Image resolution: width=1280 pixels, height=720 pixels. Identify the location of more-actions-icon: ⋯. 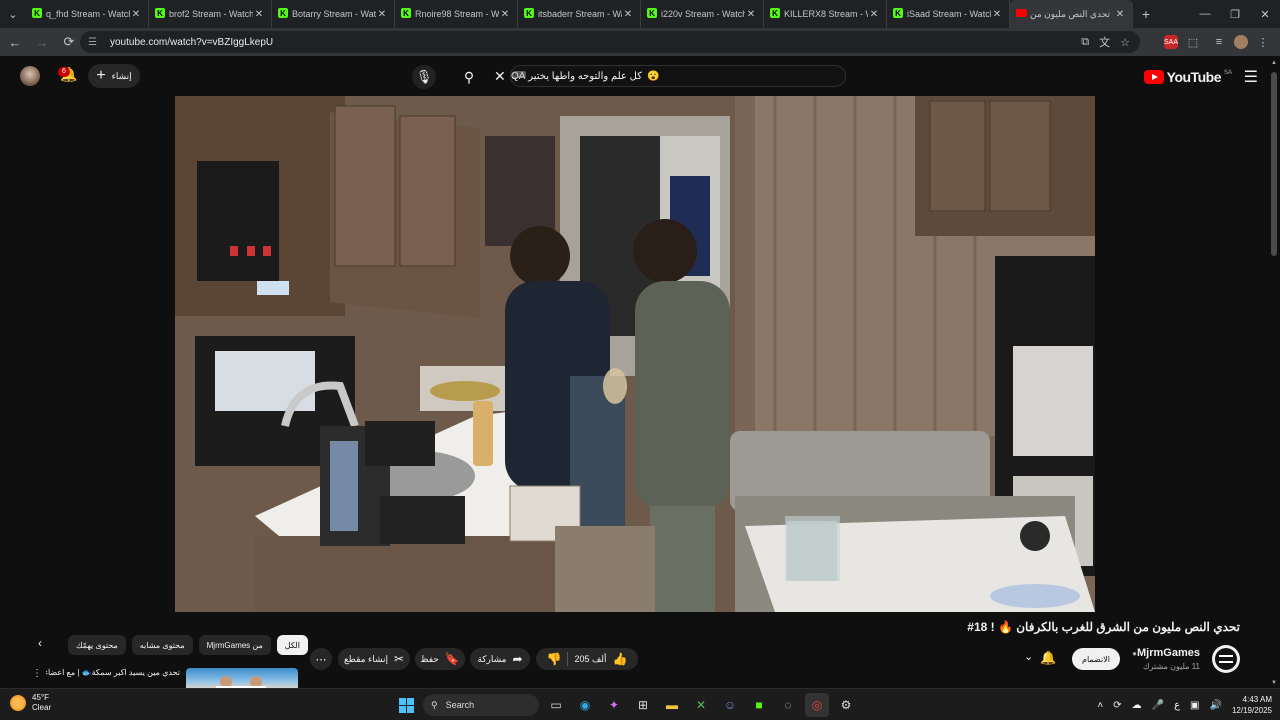
(321, 659).